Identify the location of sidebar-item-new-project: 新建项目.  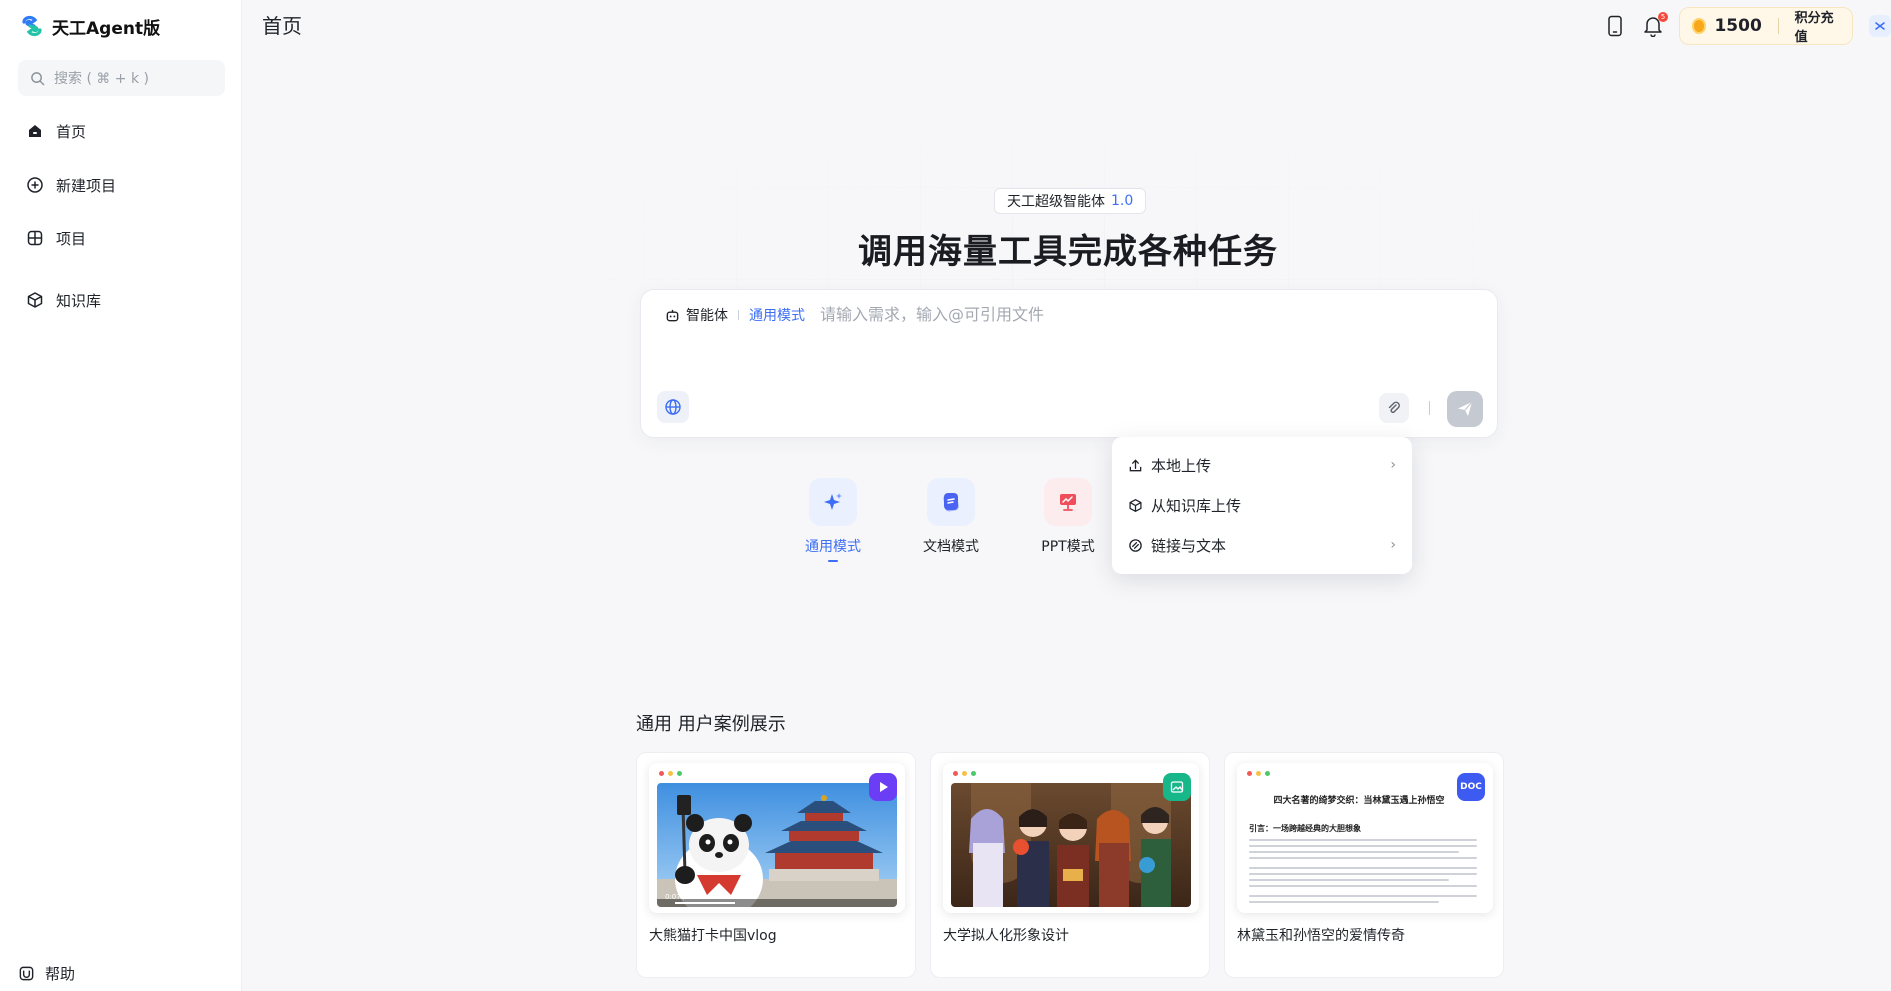
(71, 185).